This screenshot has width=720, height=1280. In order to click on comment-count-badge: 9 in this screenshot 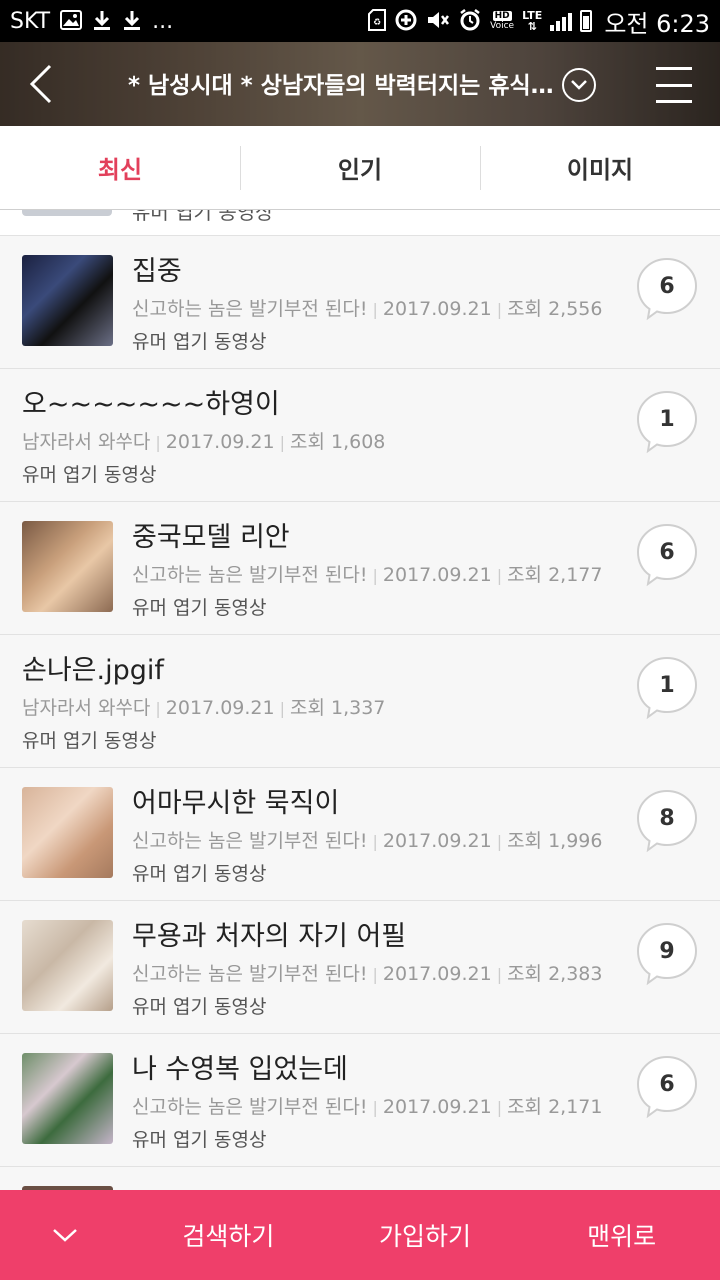, I will do `click(667, 954)`.